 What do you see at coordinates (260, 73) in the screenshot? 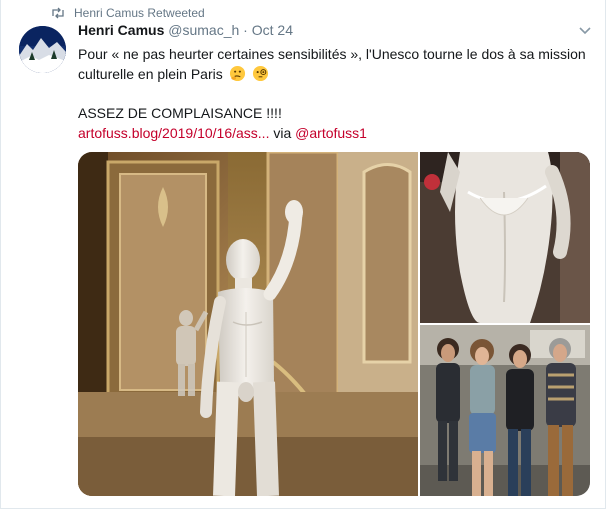
I see `face-with-monocle-icon` at bounding box center [260, 73].